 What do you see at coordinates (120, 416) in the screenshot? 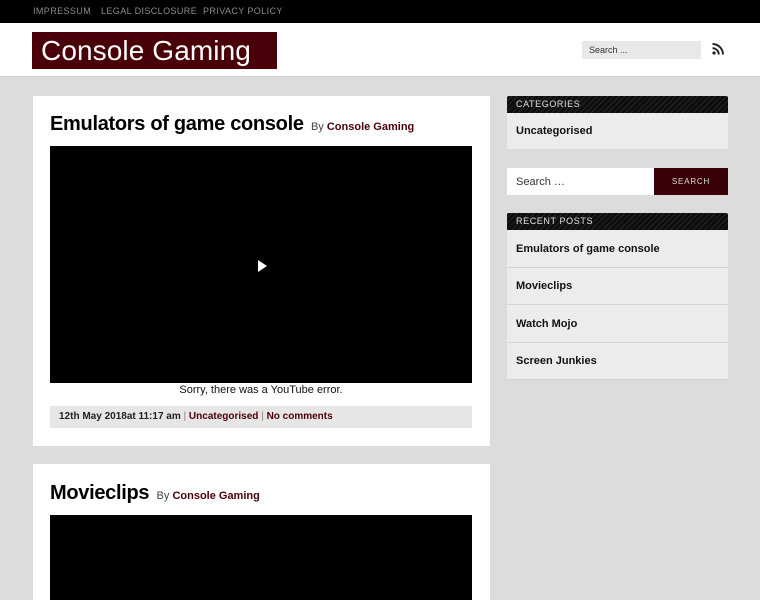
I see `post-date: 12th May 2018at 11:17 am` at bounding box center [120, 416].